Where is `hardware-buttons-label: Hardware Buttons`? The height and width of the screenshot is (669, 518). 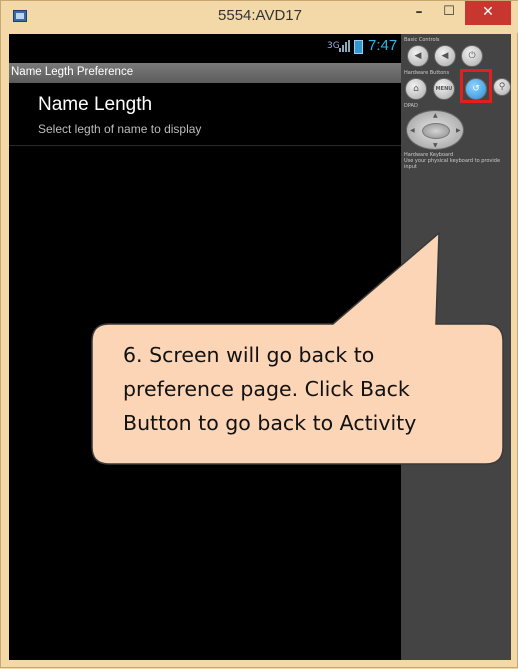
hardware-buttons-label: Hardware Buttons is located at coordinates (427, 73).